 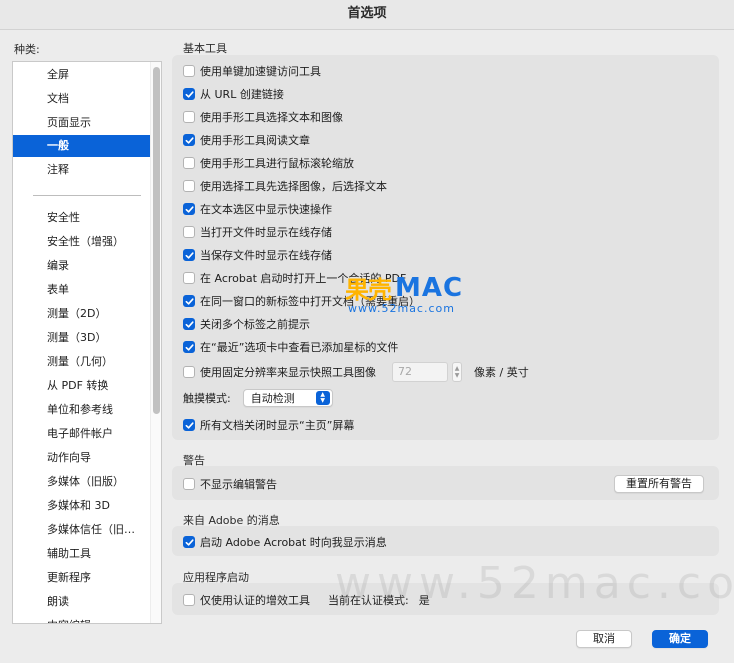 I want to click on option-hand-tool-read-articles: 使用手形工具阅读文章, so click(x=246, y=140).